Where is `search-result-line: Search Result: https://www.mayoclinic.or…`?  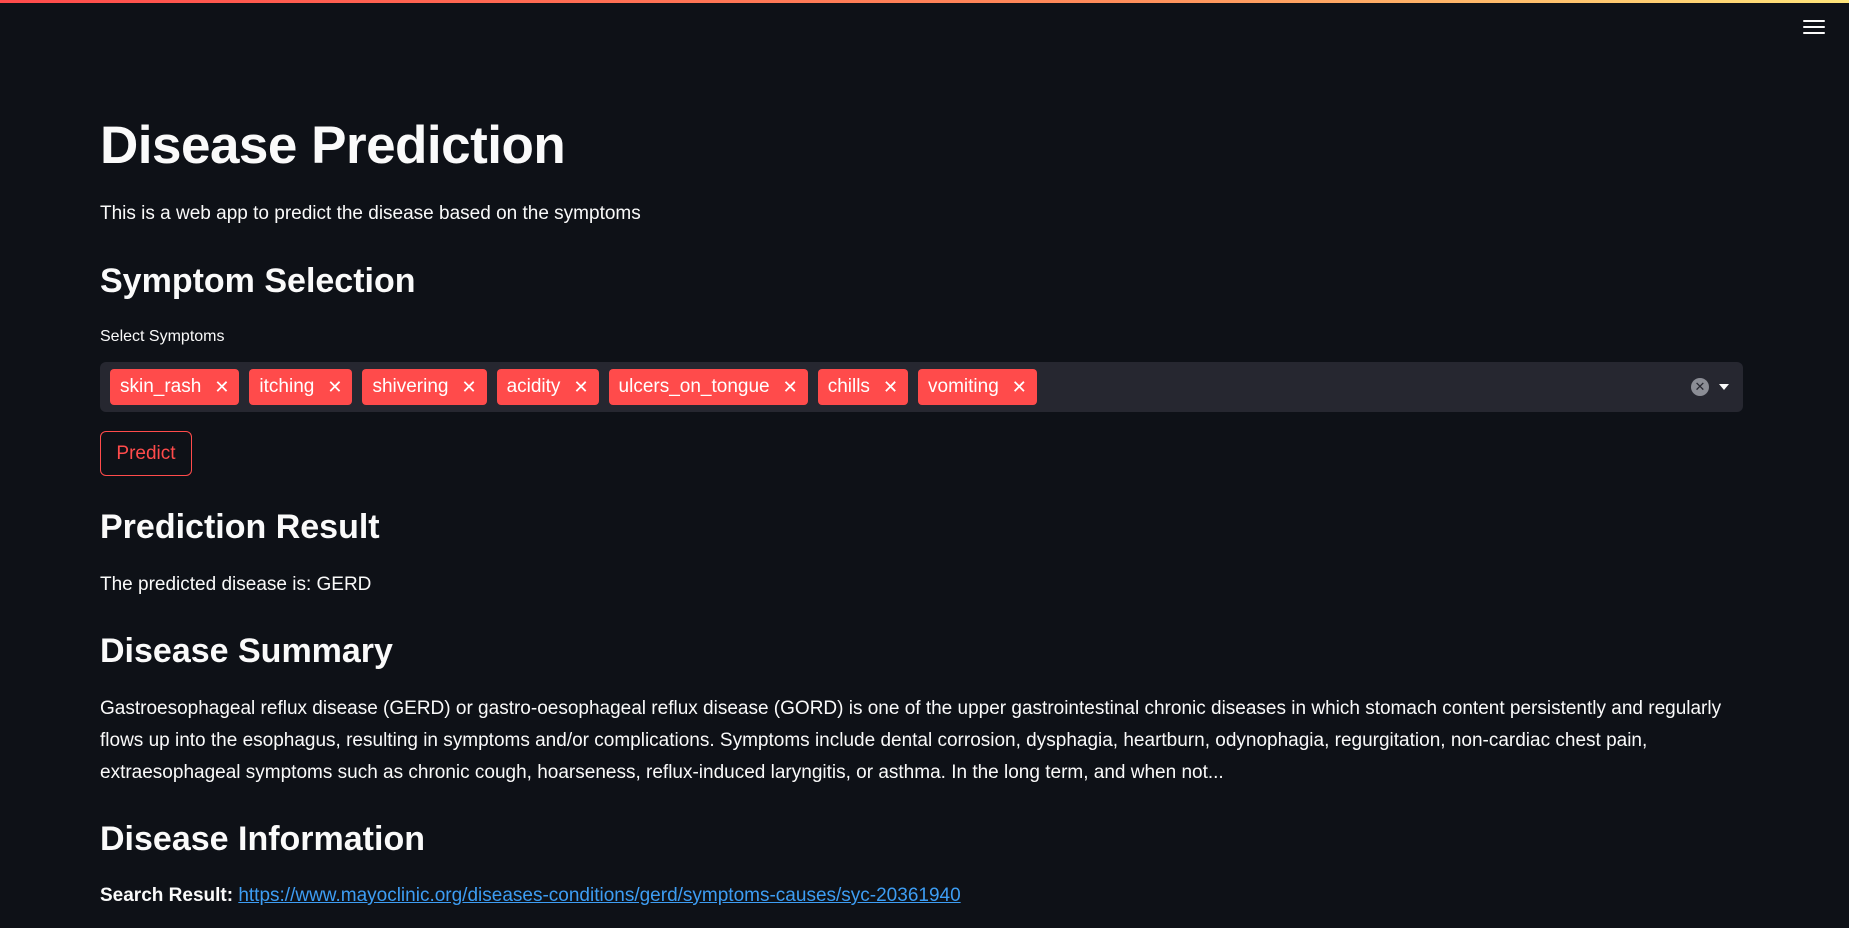
search-result-line: Search Result: https://www.mayoclinic.or… is located at coordinates (530, 896).